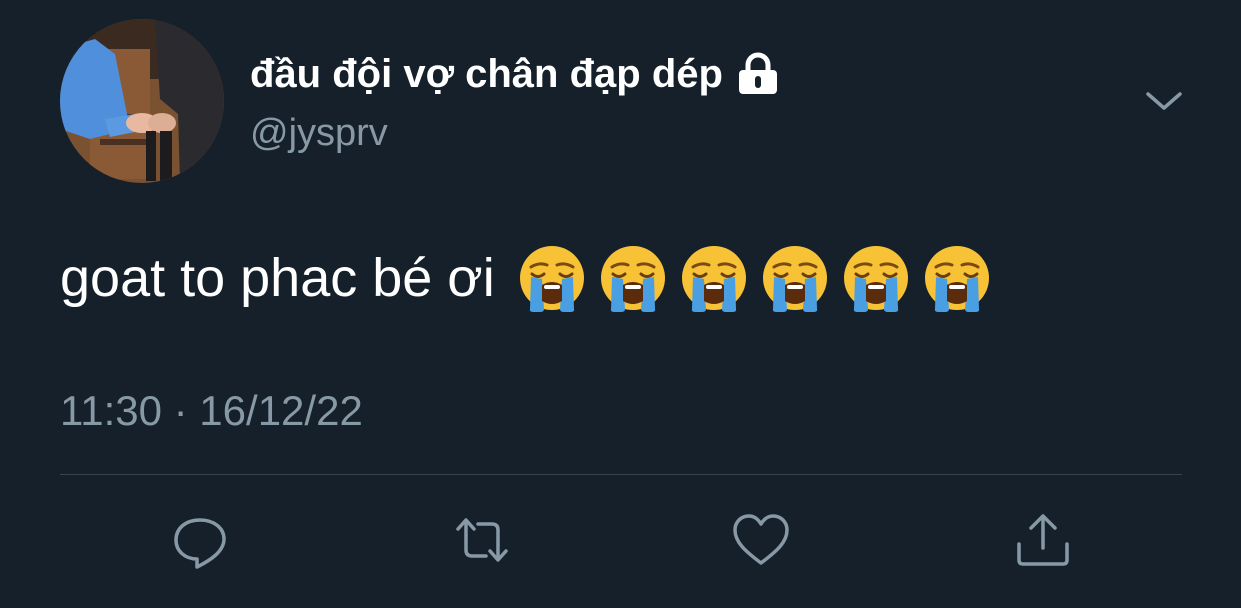 The image size is (1241, 608). I want to click on emoji-row, so click(754, 278).